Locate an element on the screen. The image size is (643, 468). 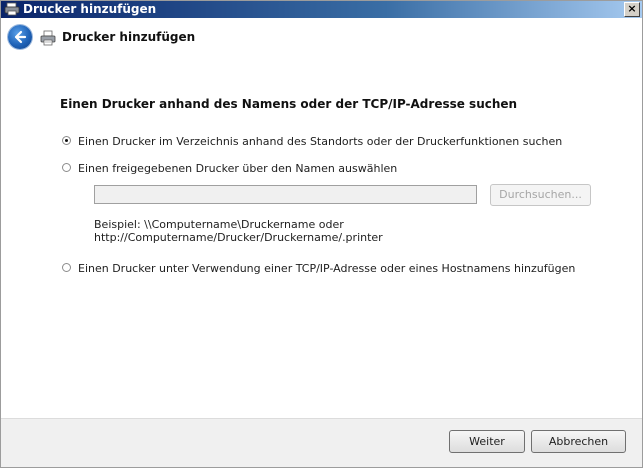
printer-name-input is located at coordinates (285, 194).